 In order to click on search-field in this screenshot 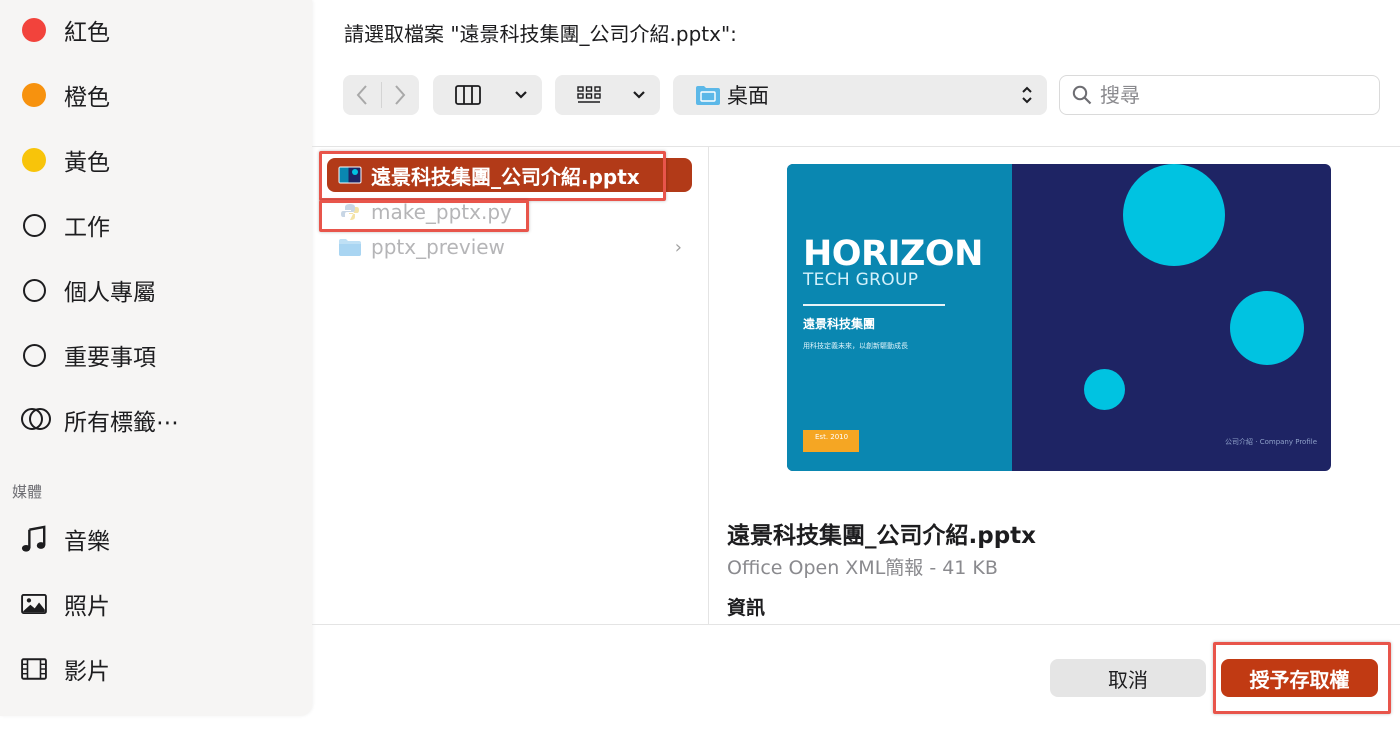, I will do `click(1219, 95)`.